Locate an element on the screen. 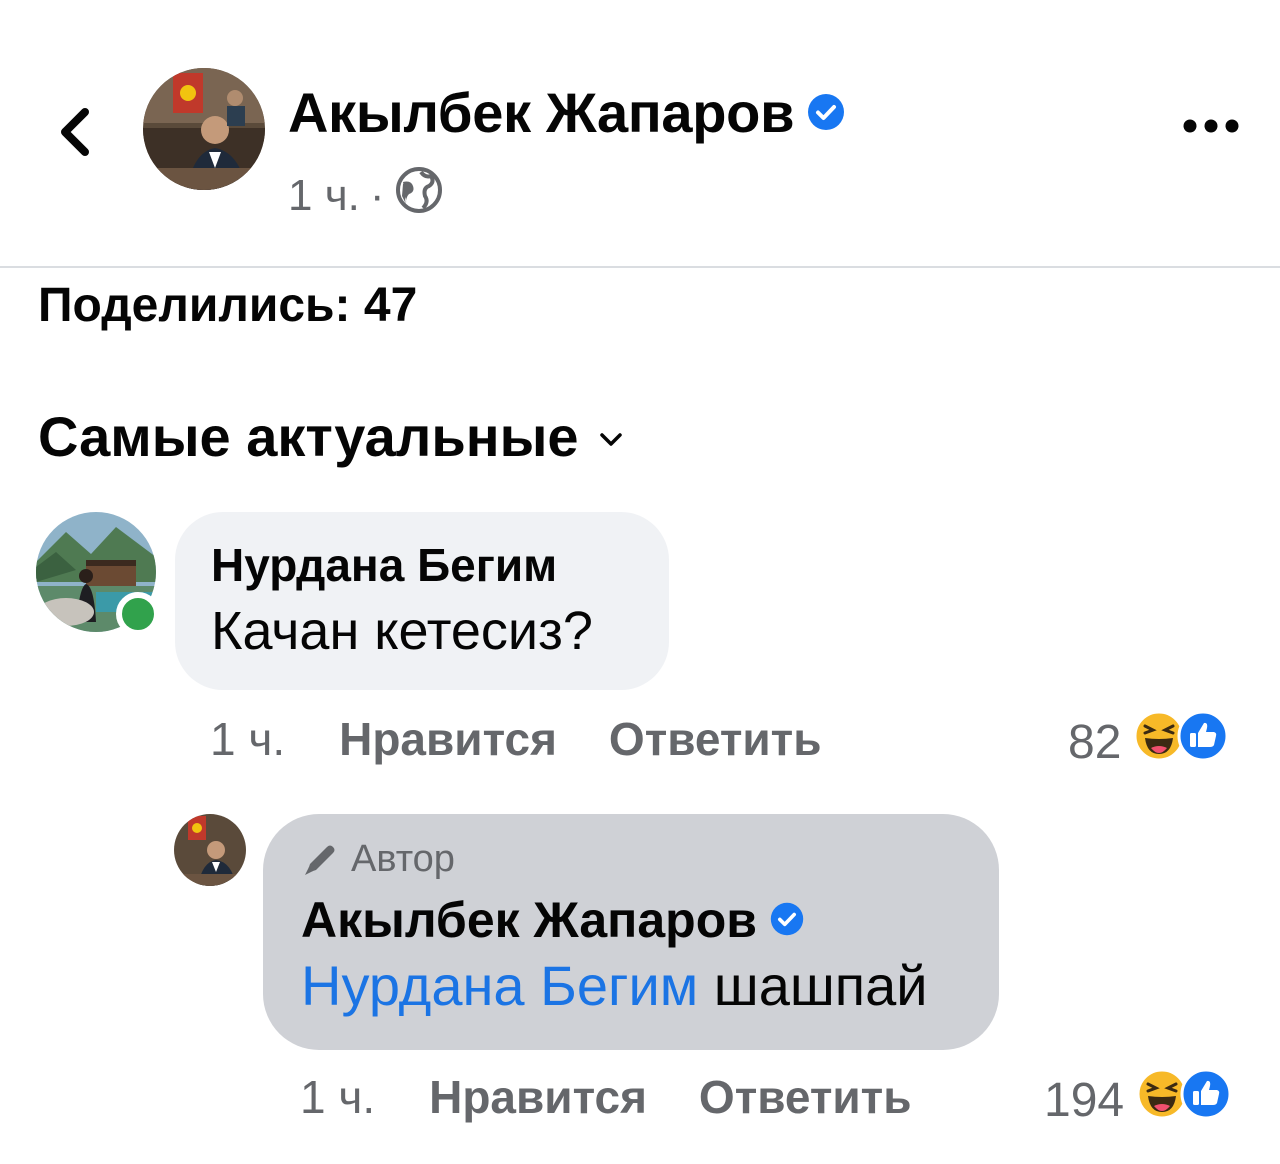 The height and width of the screenshot is (1164, 1280). reply-like-button: Нравится is located at coordinates (538, 1097).